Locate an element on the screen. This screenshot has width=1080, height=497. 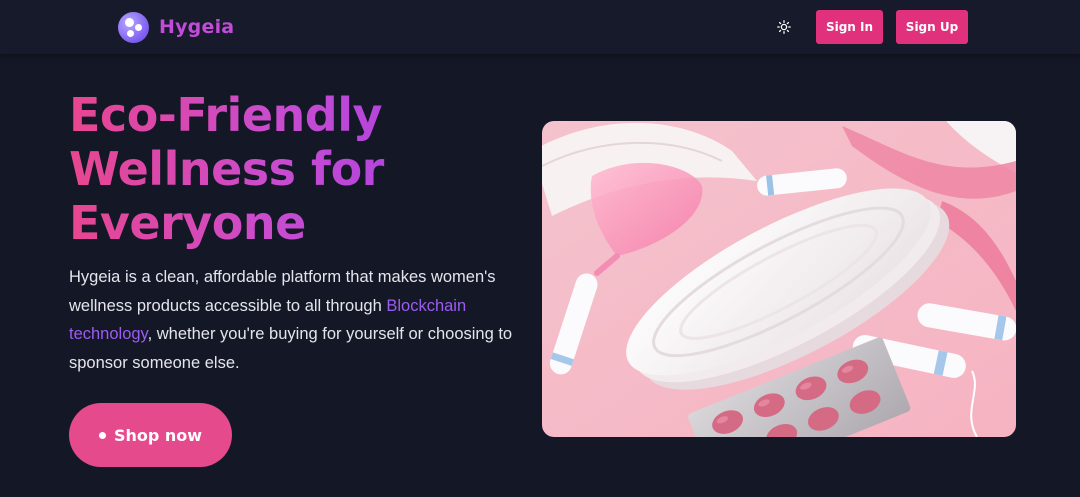
sun-icon is located at coordinates (784, 27).